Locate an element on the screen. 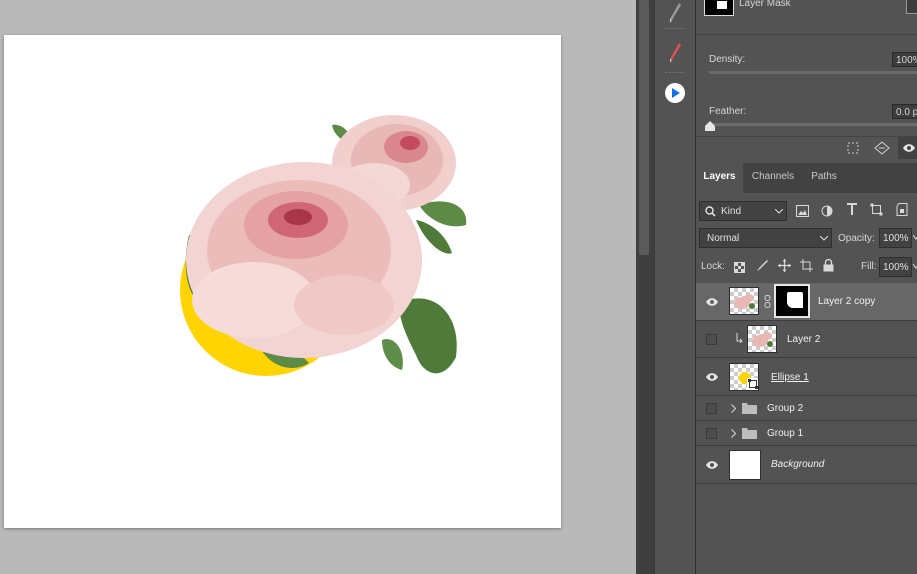 Image resolution: width=917 pixels, height=574 pixels. play-action-button is located at coordinates (675, 93).